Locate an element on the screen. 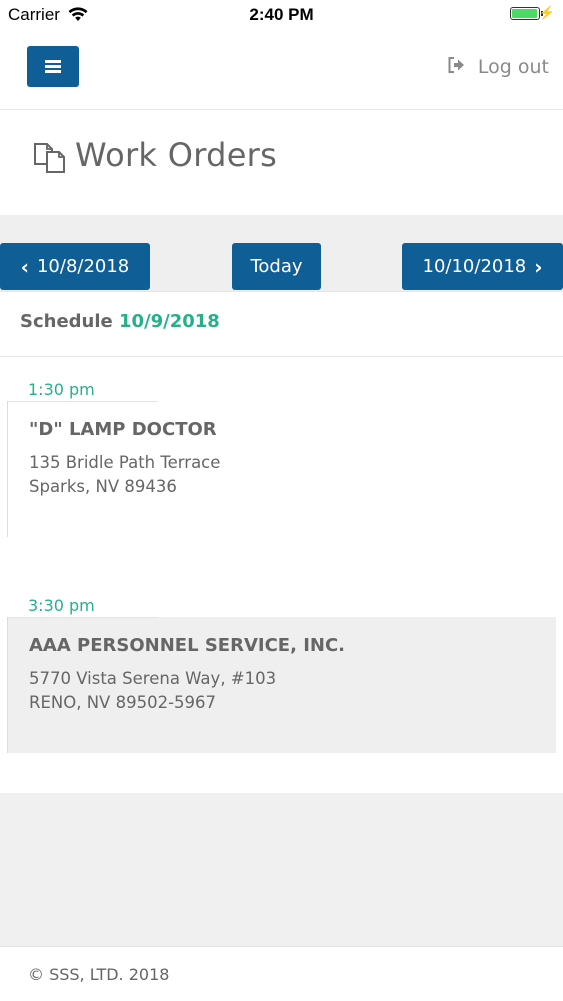 This screenshot has width=563, height=1001. address-line1: 5770 Vista Serena Way, #103 is located at coordinates (153, 678).